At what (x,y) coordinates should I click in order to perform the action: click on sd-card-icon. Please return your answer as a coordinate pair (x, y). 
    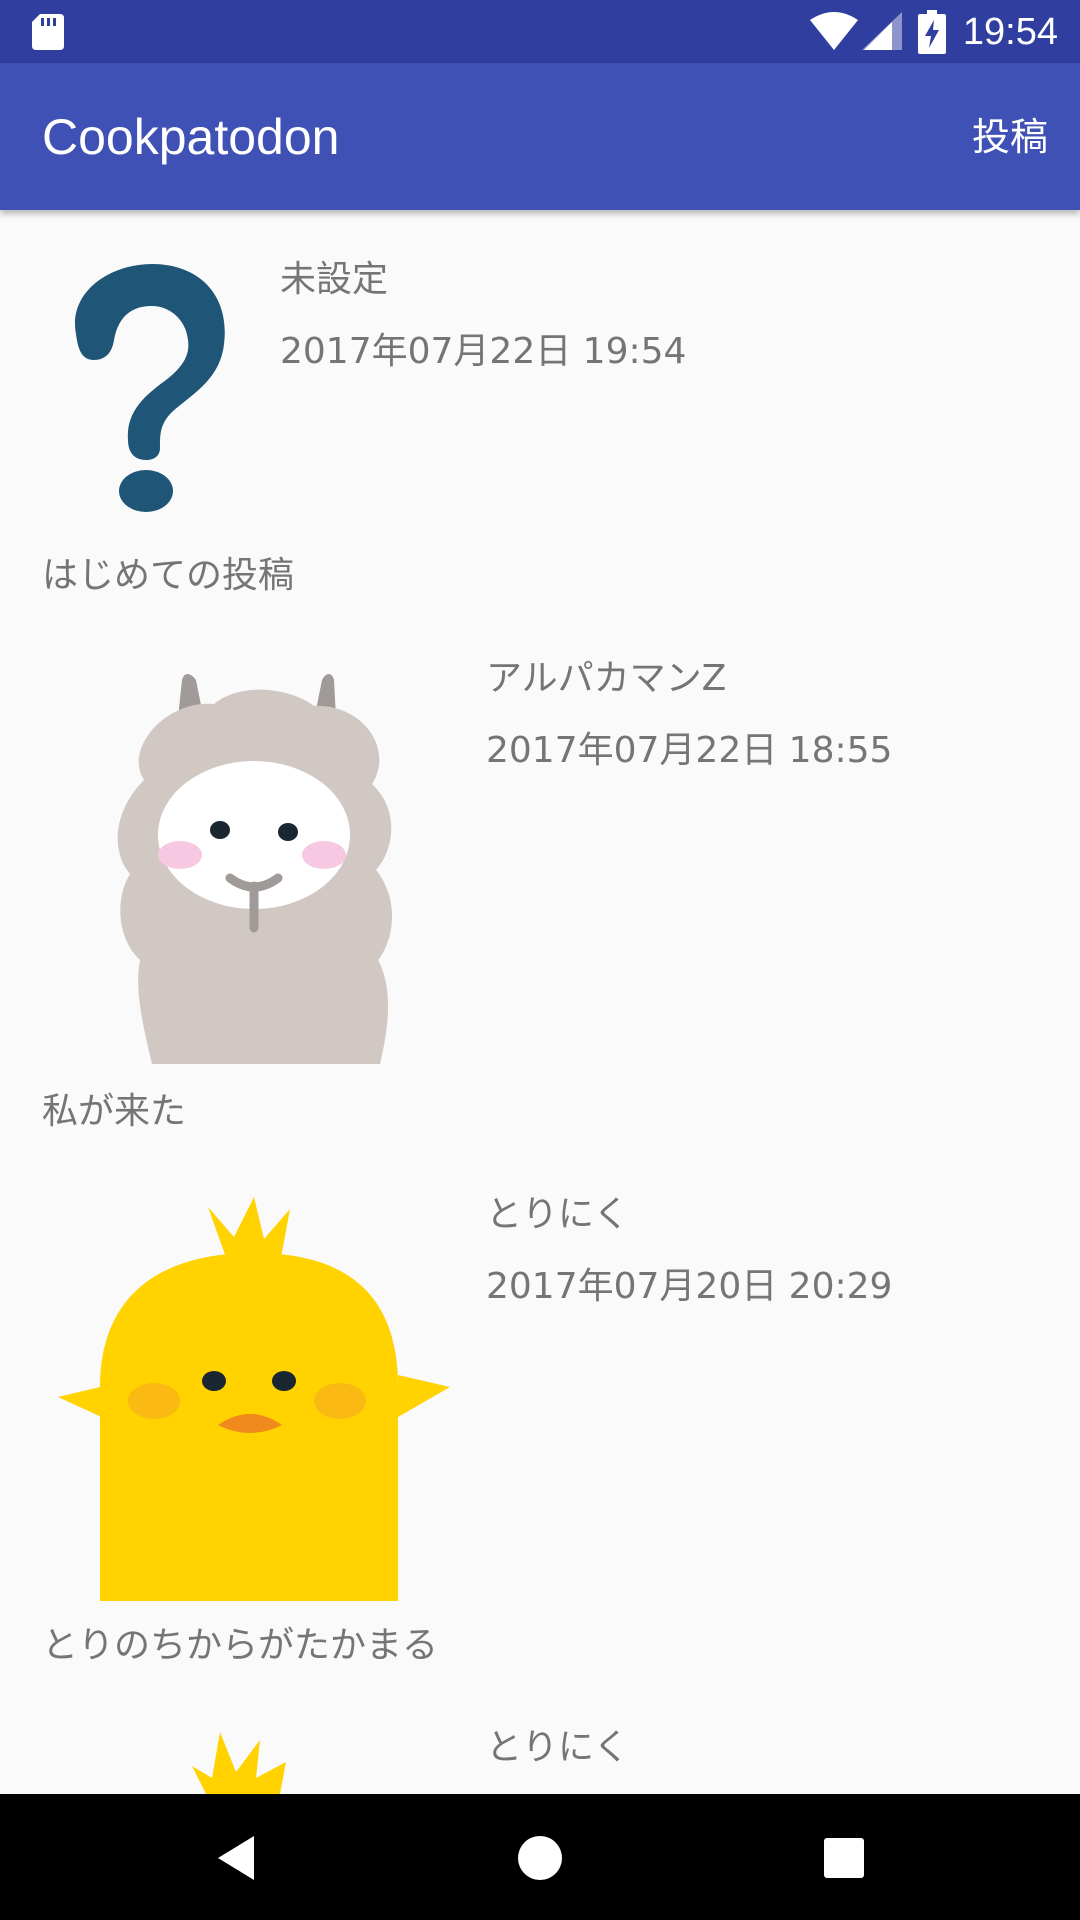
    Looking at the image, I should click on (48, 32).